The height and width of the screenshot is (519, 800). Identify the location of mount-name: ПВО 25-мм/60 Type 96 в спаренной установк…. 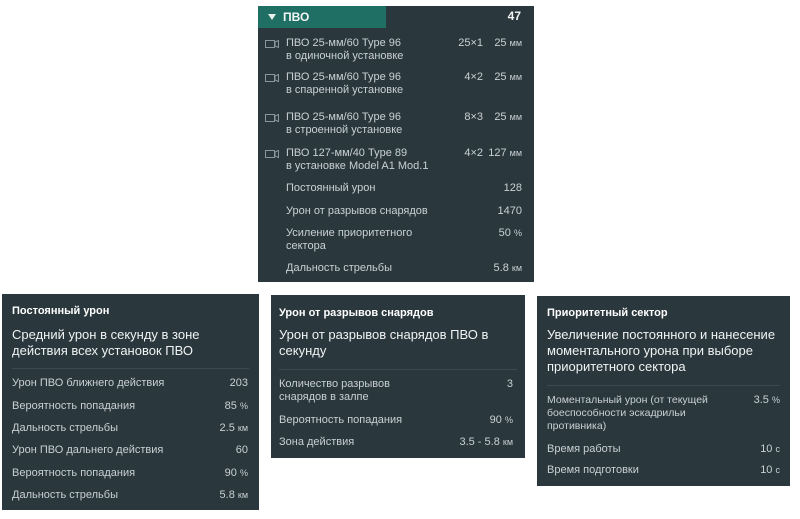
(345, 83).